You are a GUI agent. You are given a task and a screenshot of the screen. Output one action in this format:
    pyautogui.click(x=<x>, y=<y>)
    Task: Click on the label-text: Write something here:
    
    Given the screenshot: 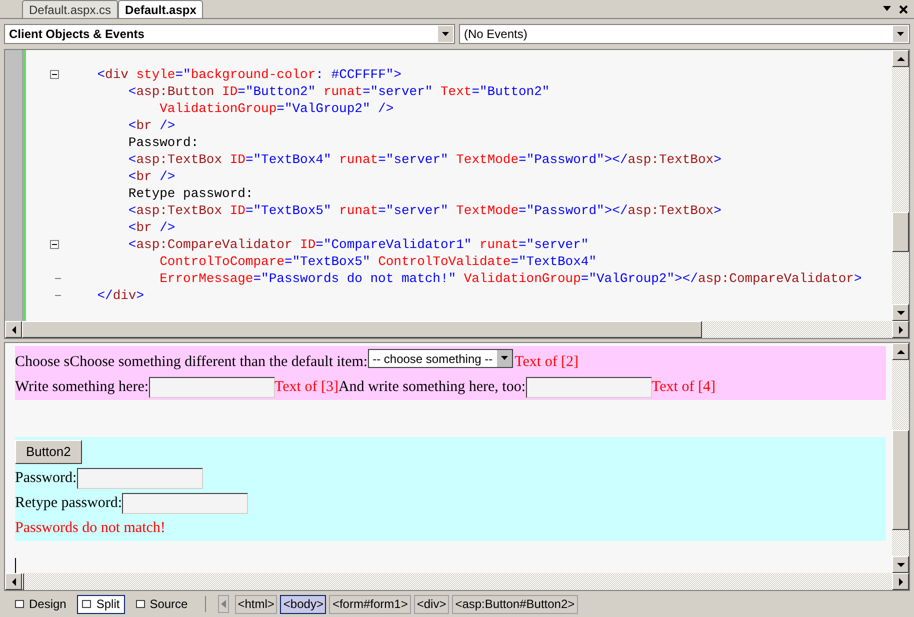 What is the action you would take?
    pyautogui.click(x=82, y=387)
    